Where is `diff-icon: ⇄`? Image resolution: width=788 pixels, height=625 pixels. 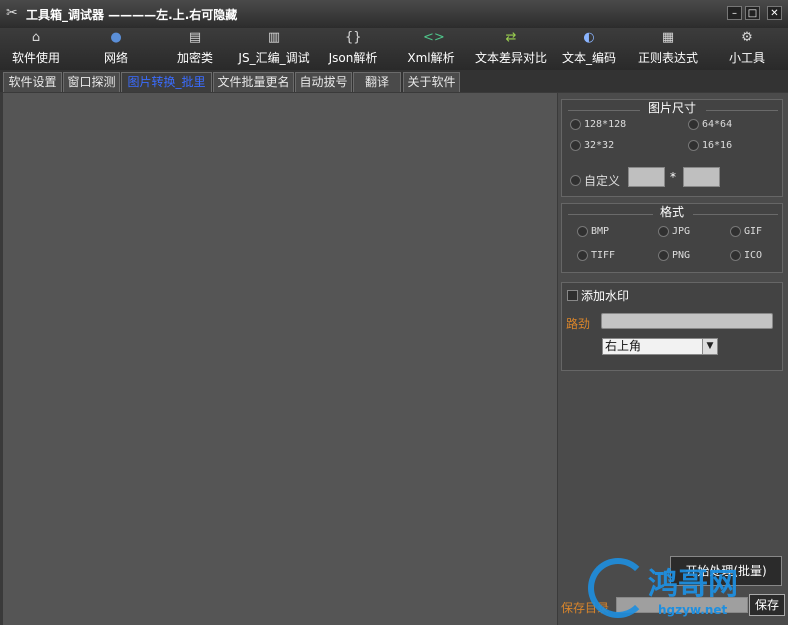
diff-icon: ⇄ is located at coordinates (511, 37).